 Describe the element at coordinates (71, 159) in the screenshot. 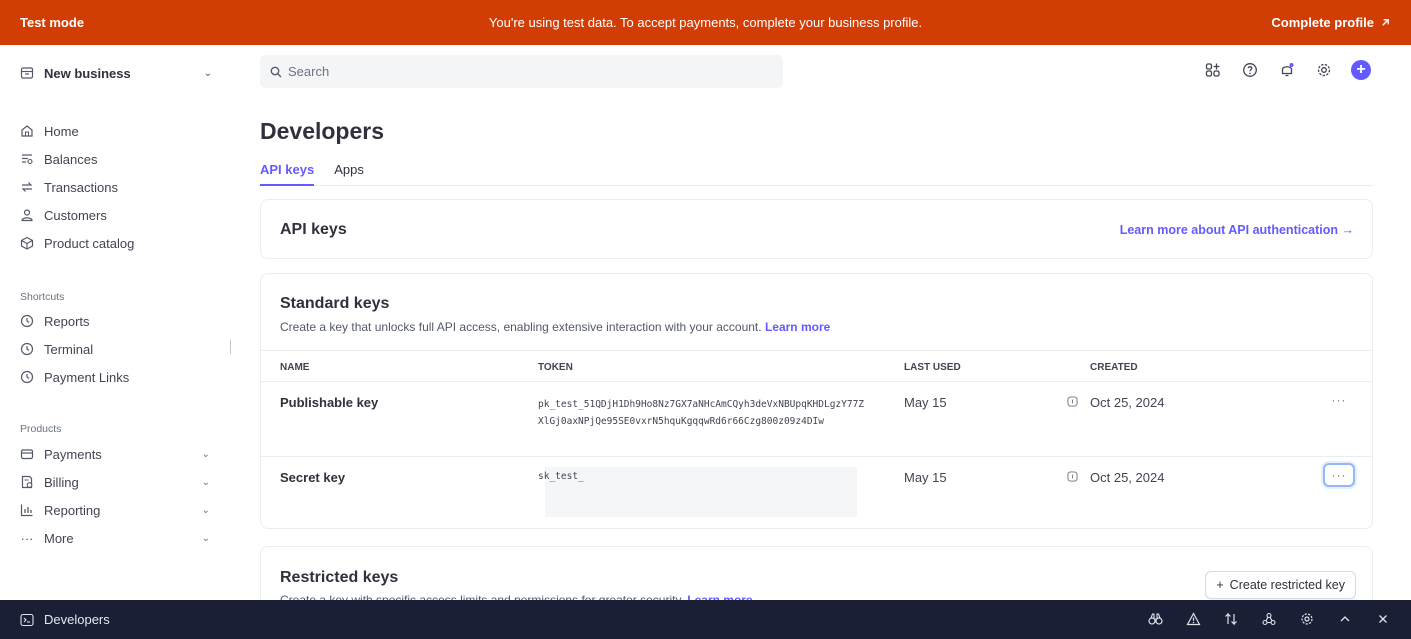

I see `sidebar-item-label: Balances` at that location.